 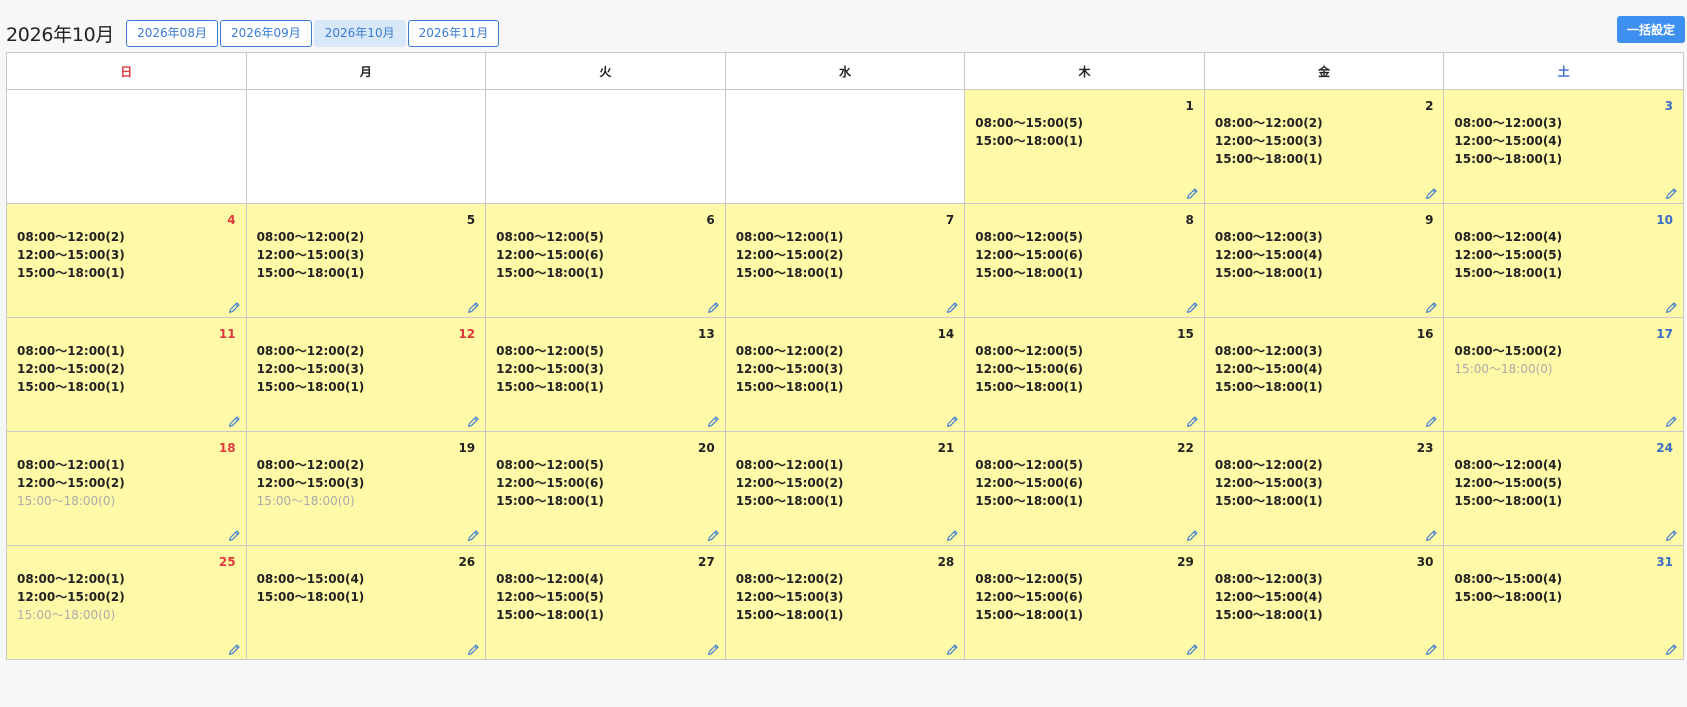 What do you see at coordinates (1429, 106) in the screenshot?
I see `day-number: 2` at bounding box center [1429, 106].